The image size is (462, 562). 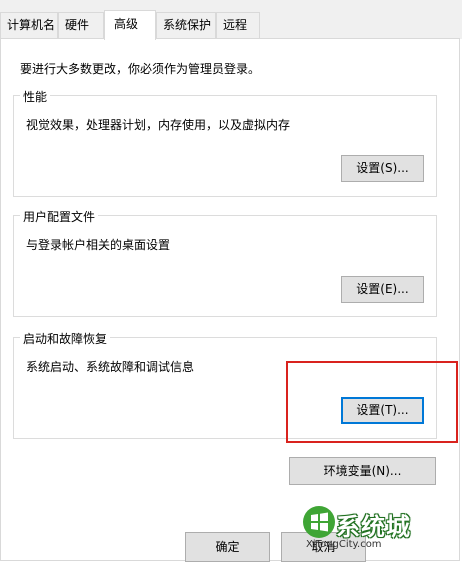 I want to click on admin-note: 要进行大多数更改，你必须作为管理员登录。, so click(x=140, y=69).